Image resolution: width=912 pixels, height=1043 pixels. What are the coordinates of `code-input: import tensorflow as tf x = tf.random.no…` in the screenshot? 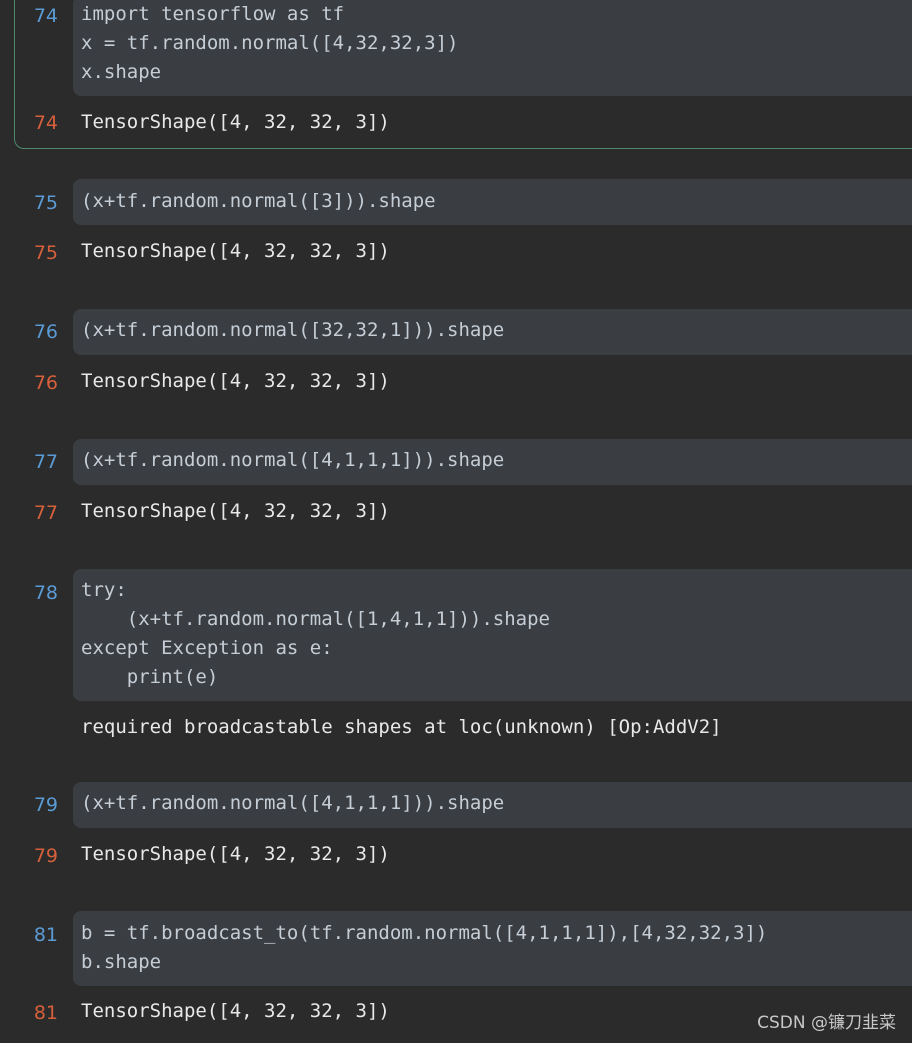 It's located at (270, 43).